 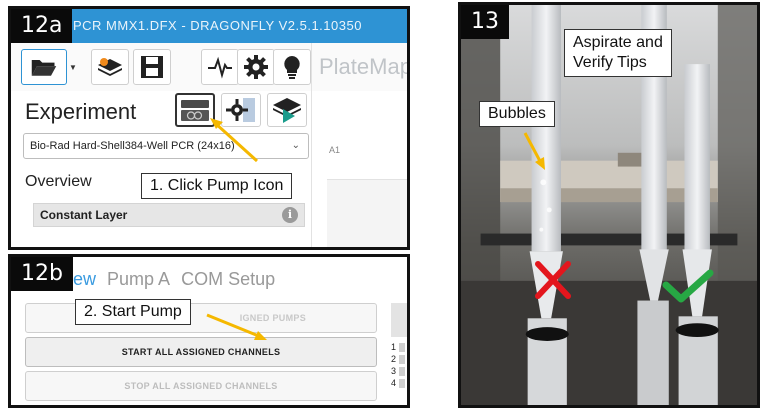 What do you see at coordinates (81, 111) in the screenshot?
I see `experiment-heading: Experiment` at bounding box center [81, 111].